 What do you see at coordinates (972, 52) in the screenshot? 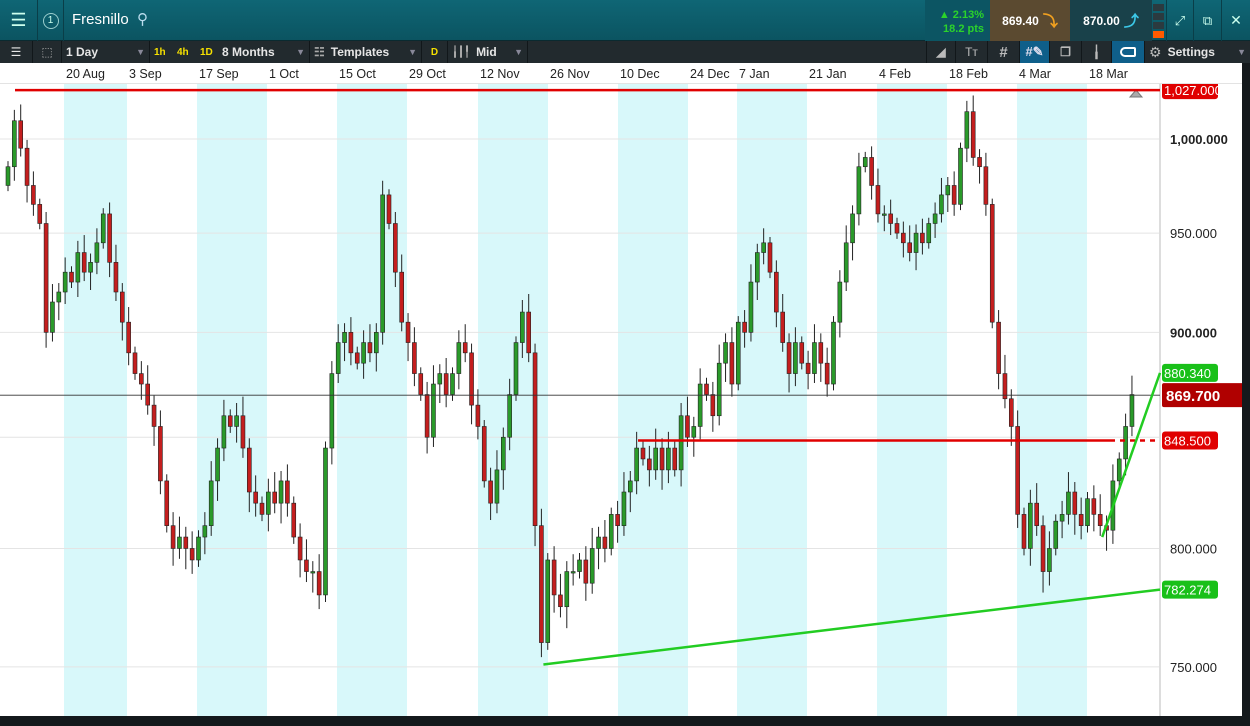
I see `text-tool-button: Tт` at bounding box center [972, 52].